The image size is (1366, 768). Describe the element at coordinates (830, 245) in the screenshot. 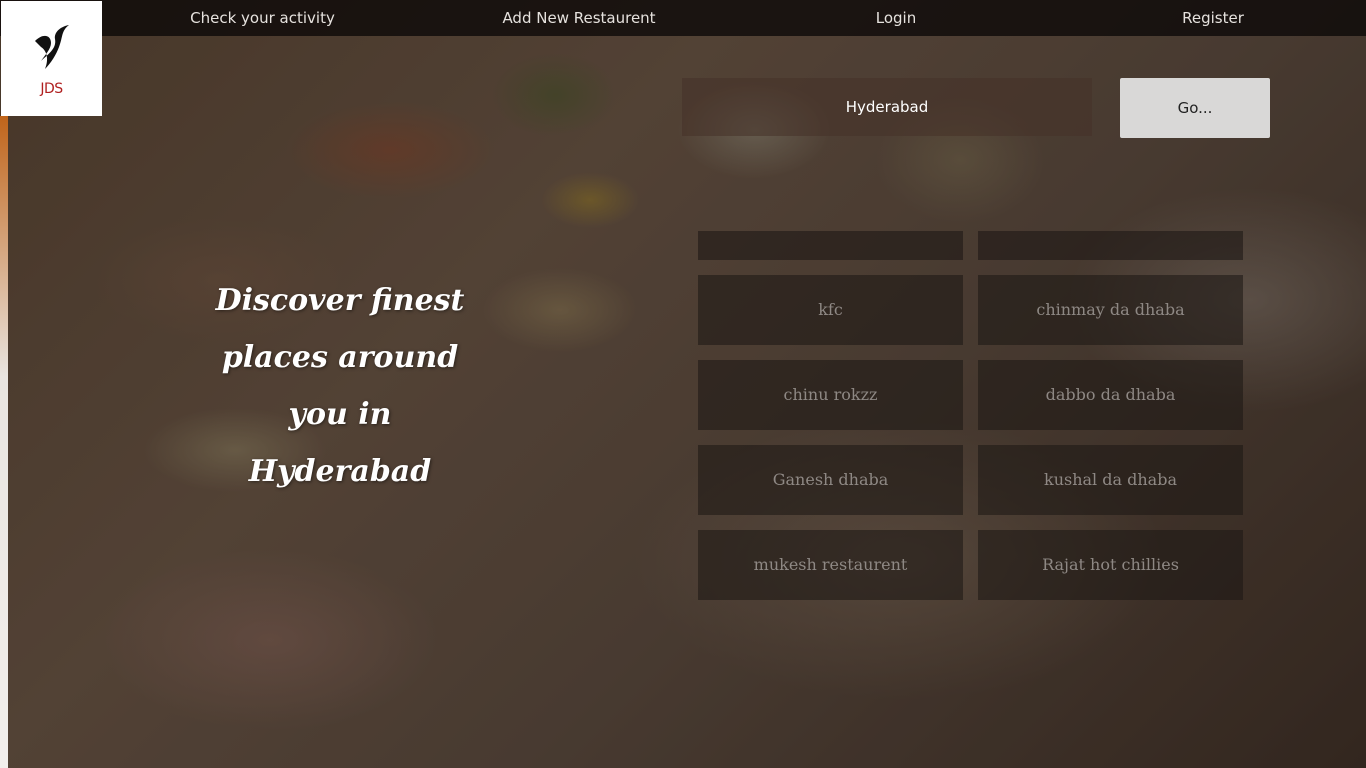

I see `grid-header-left` at that location.